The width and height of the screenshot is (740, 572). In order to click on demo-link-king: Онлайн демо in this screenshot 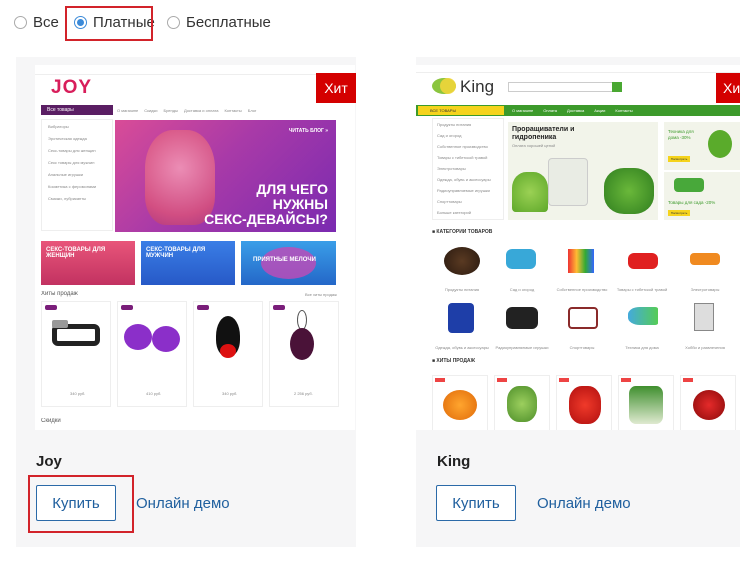, I will do `click(584, 503)`.